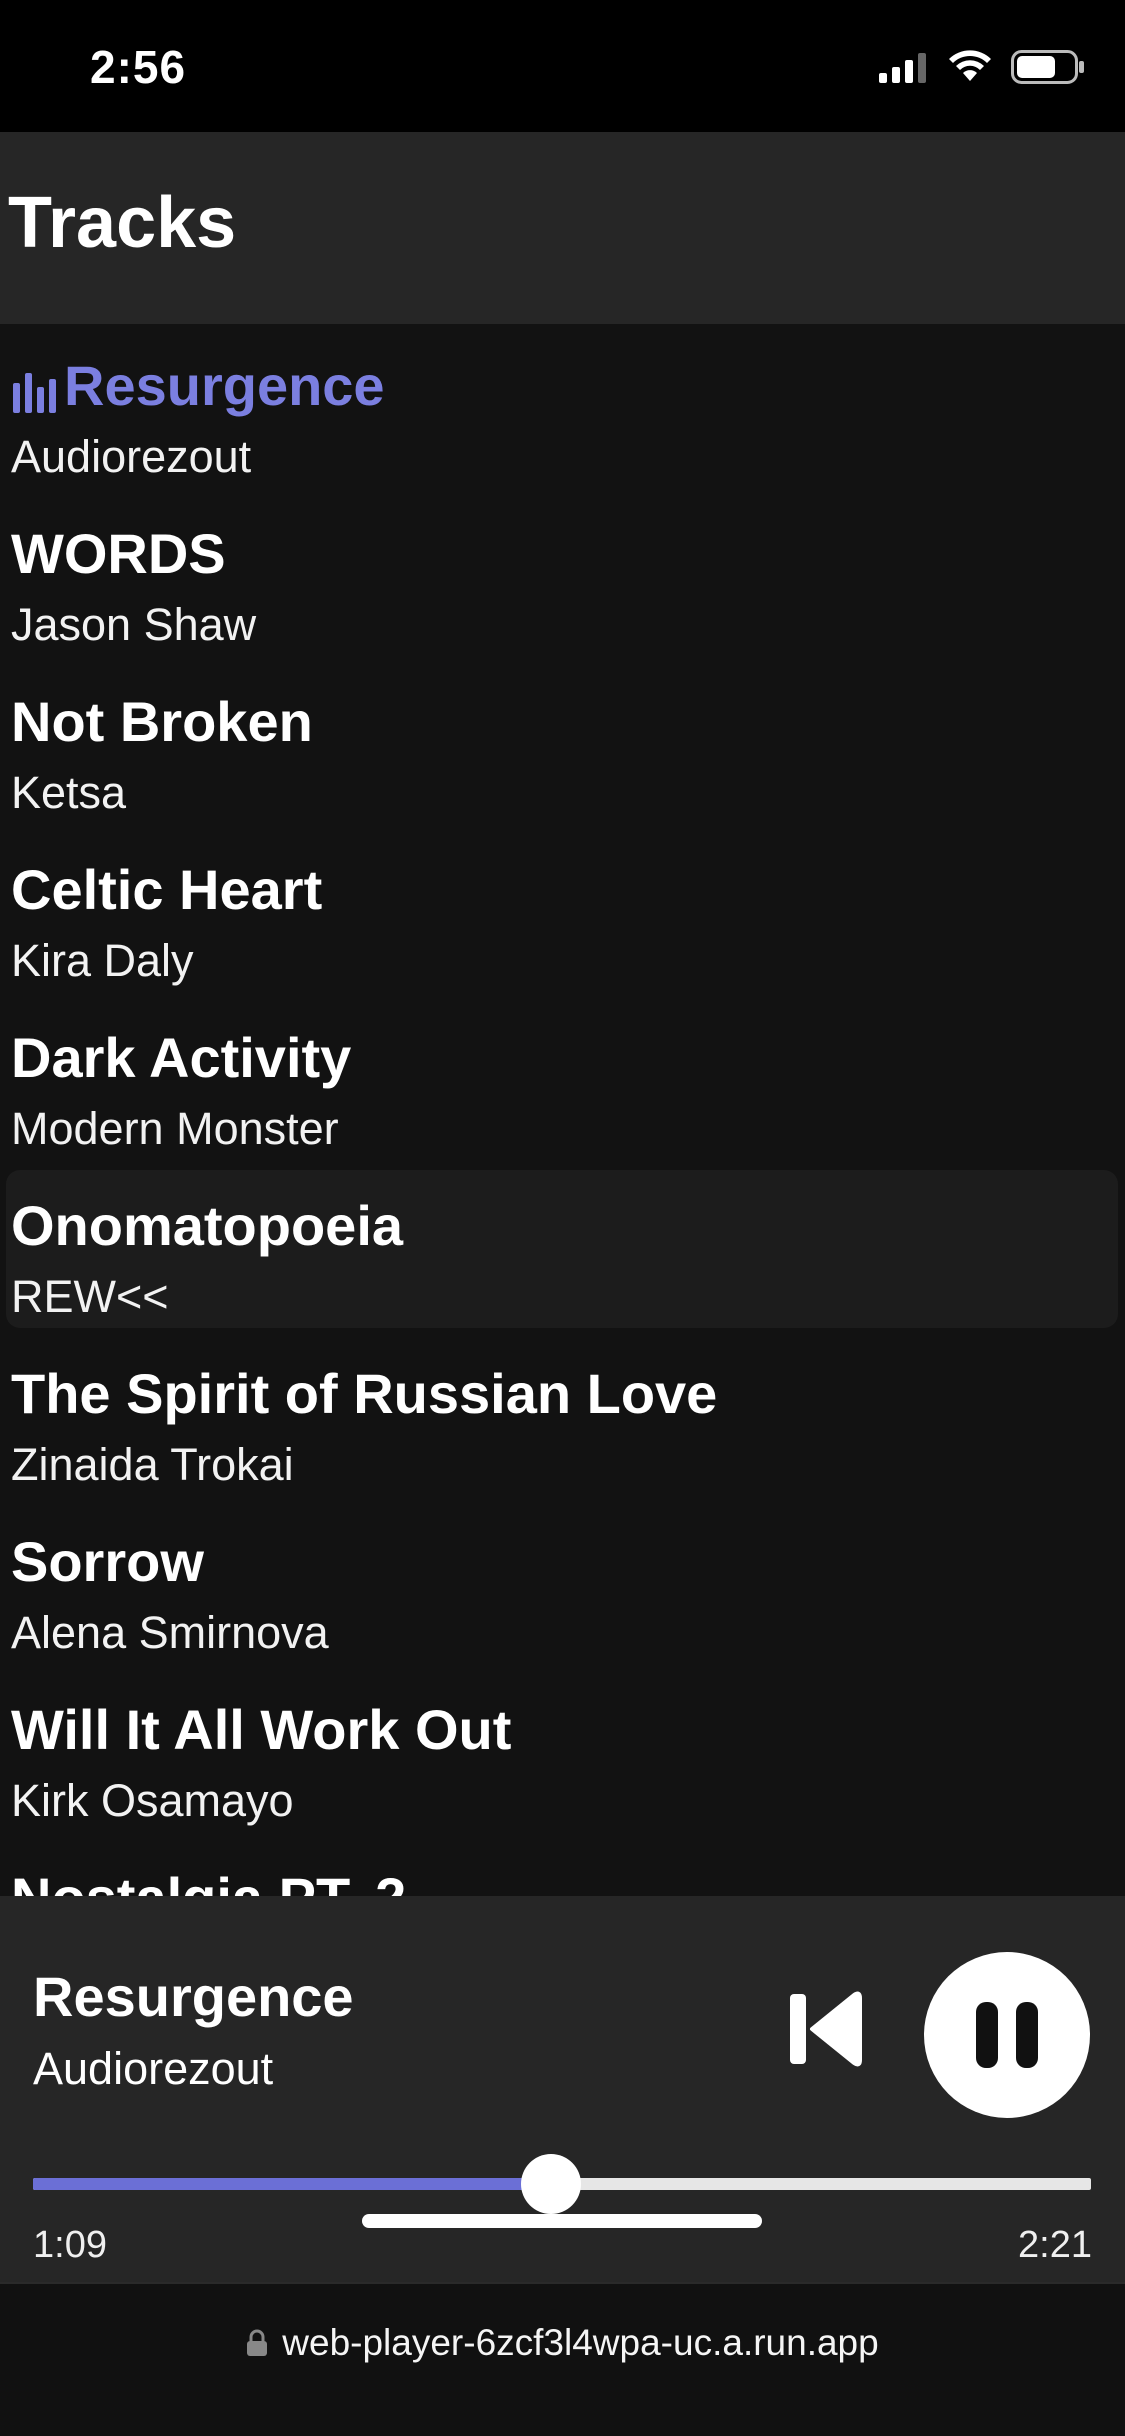 The width and height of the screenshot is (1125, 2436). I want to click on track-title: Not Broken, so click(162, 721).